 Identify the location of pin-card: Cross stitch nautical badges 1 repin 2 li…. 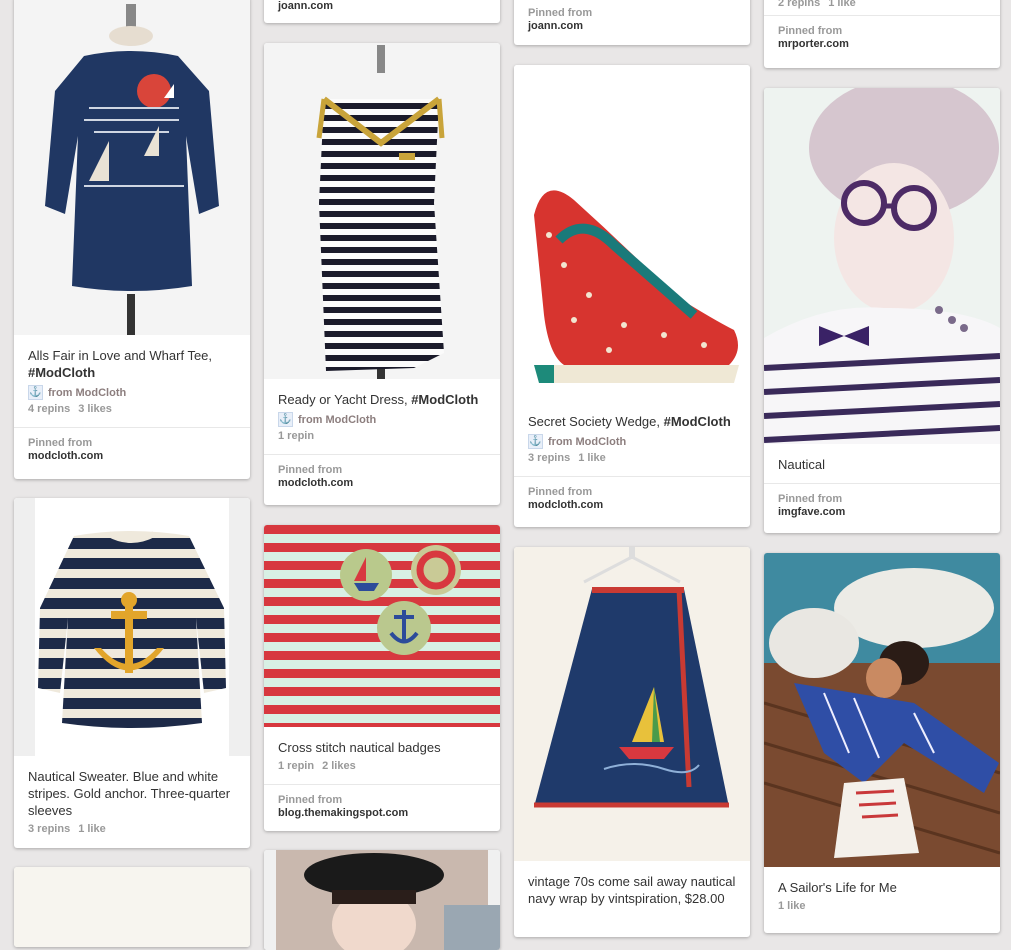
(382, 678).